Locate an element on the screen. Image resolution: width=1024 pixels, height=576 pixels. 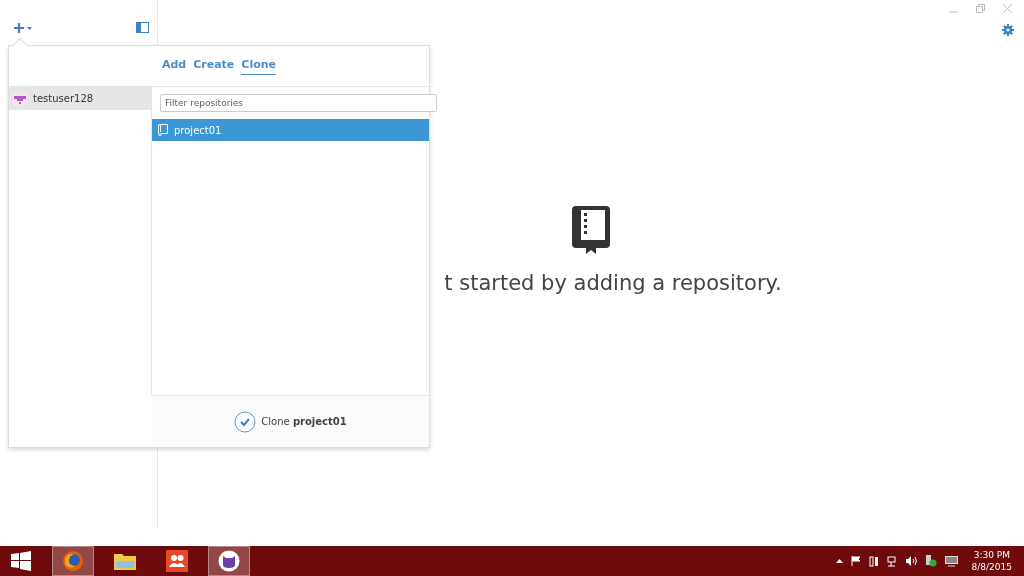
windows-icon is located at coordinates (21, 561).